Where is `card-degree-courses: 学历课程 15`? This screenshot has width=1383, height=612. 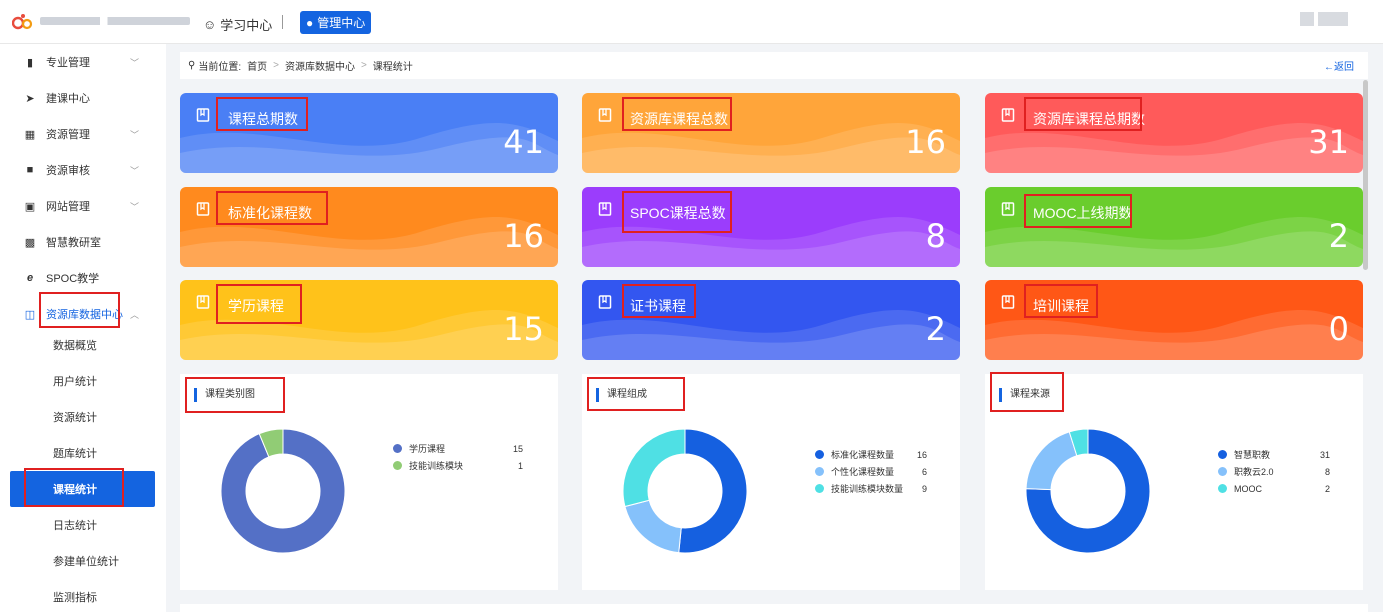
card-degree-courses: 学历课程 15 is located at coordinates (369, 320).